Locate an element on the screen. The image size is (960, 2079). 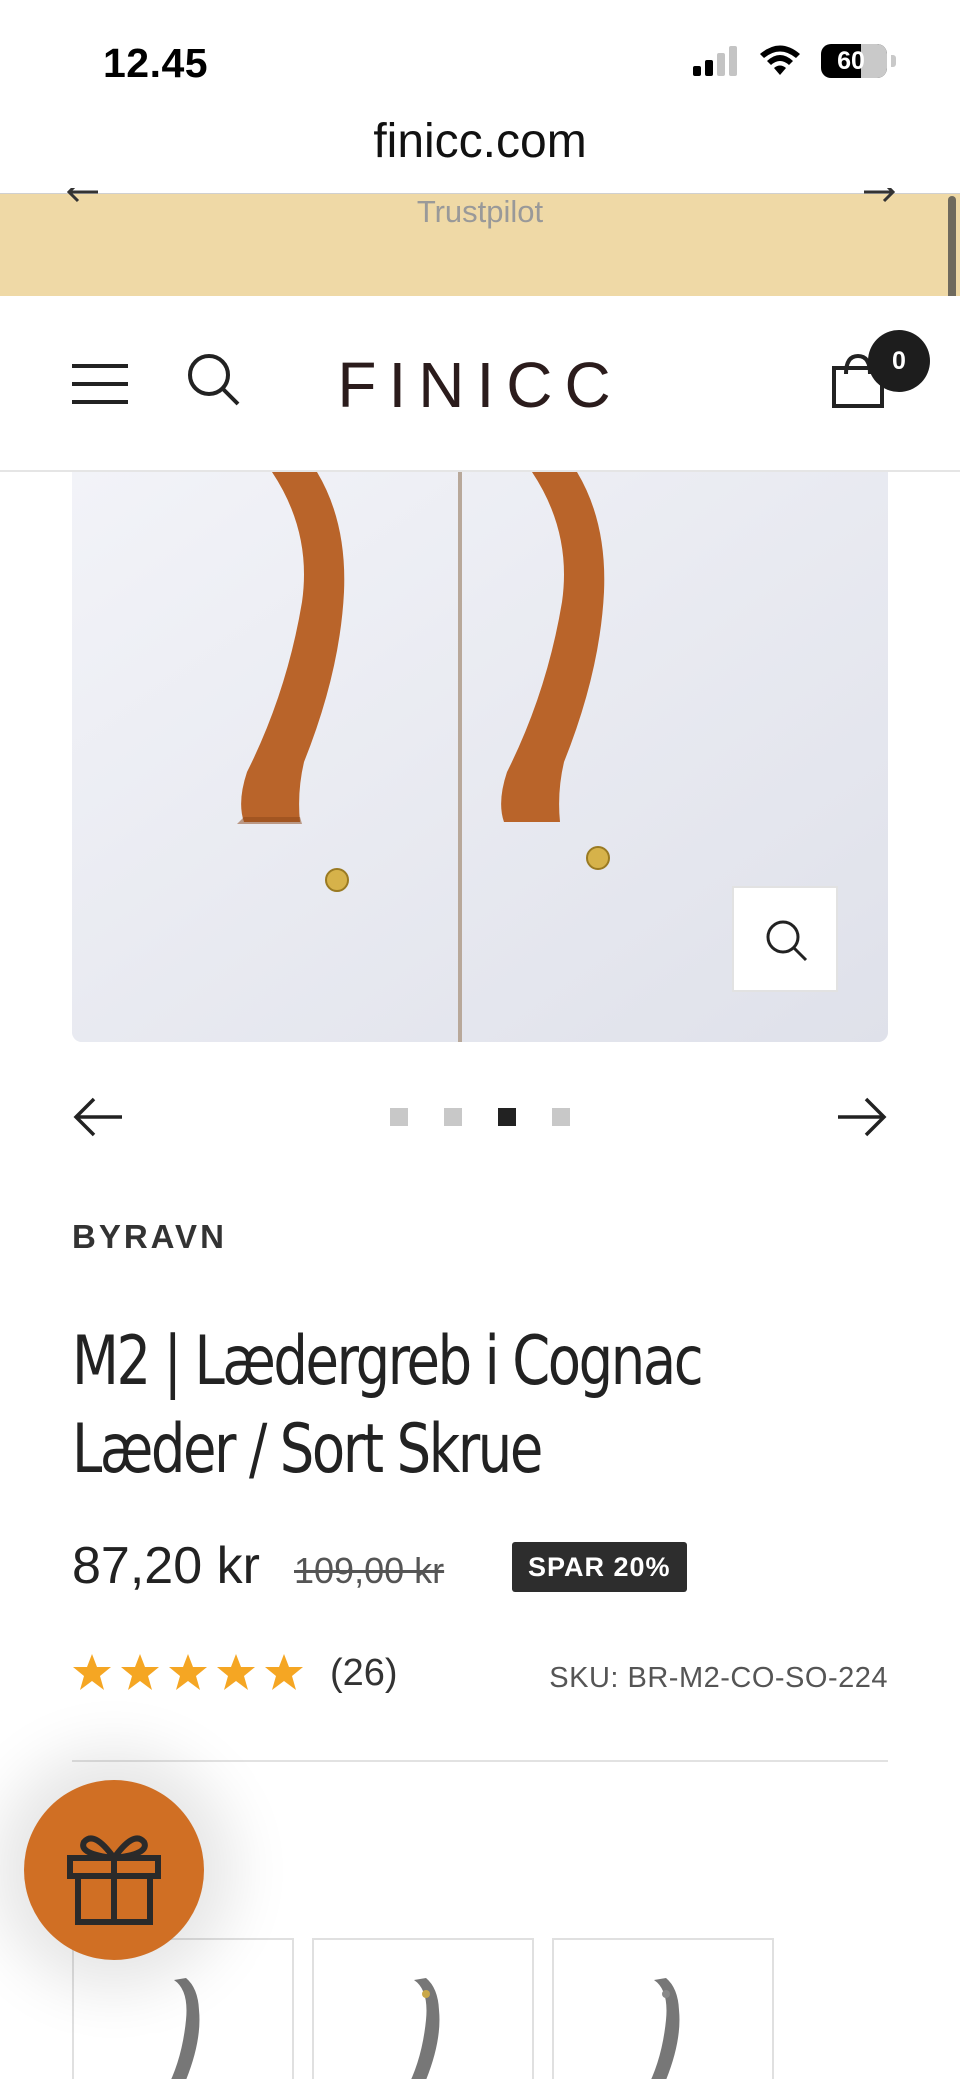
product-vendor: BYRAVN is located at coordinates (149, 1237).